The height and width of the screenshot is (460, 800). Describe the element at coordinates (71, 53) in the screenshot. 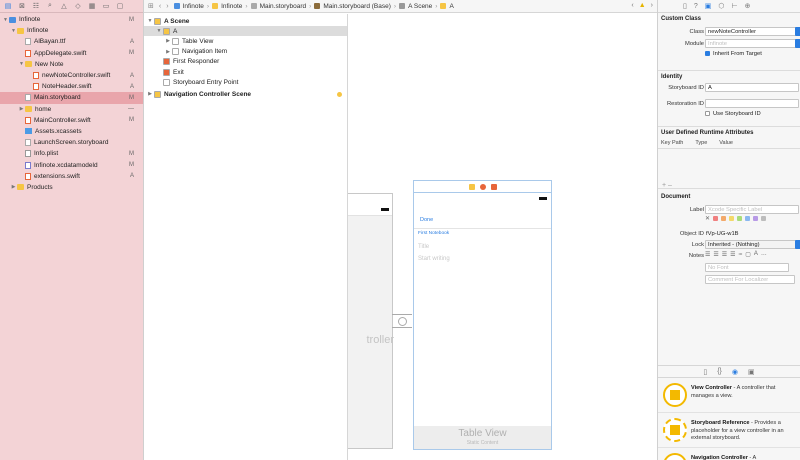

I see `navigator-item: AppDelegate.swift M` at that location.